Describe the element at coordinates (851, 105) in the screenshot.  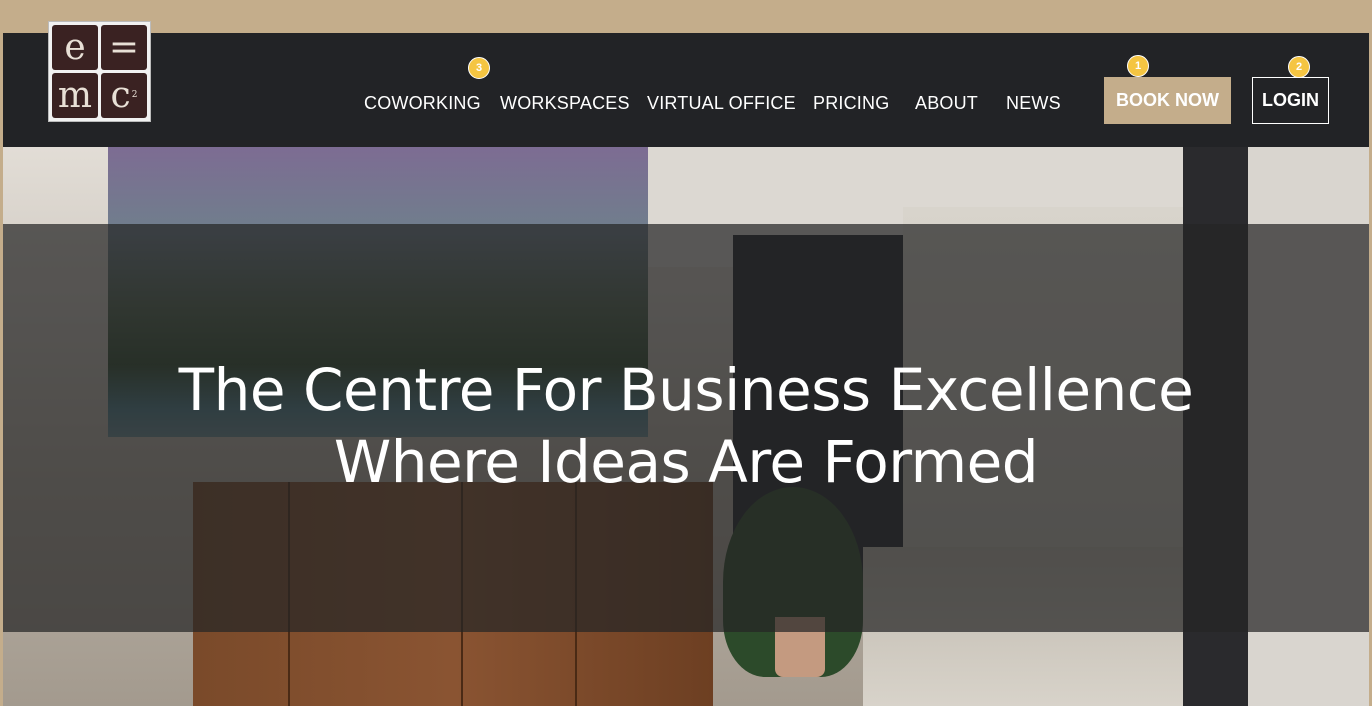
I see `nav-pricing: PRICING` at that location.